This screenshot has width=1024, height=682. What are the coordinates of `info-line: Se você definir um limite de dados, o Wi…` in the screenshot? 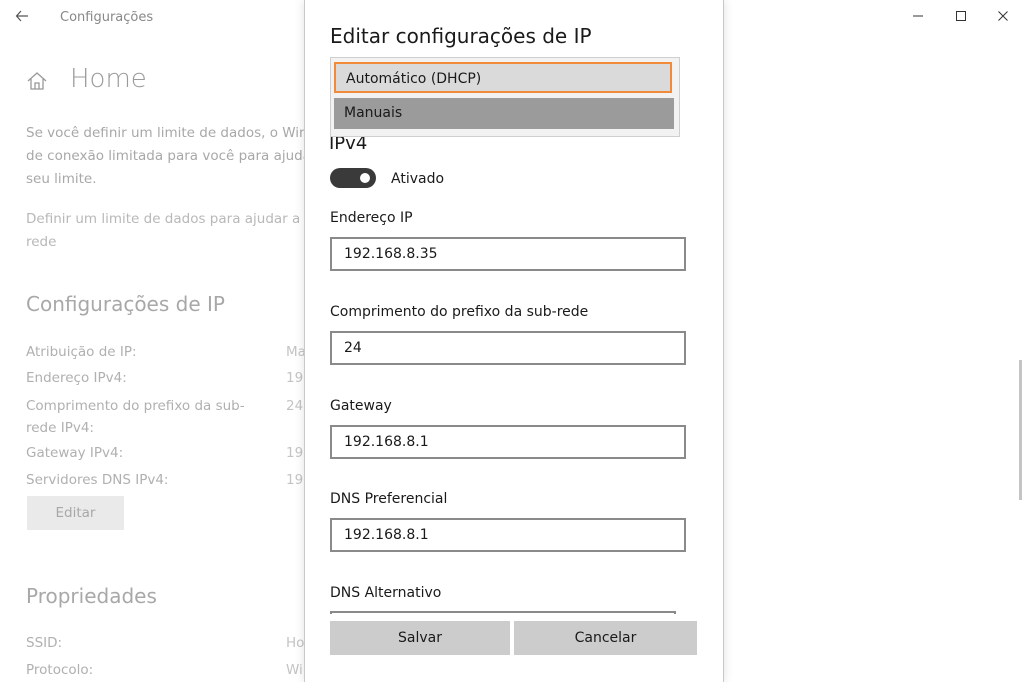 It's located at (167, 133).